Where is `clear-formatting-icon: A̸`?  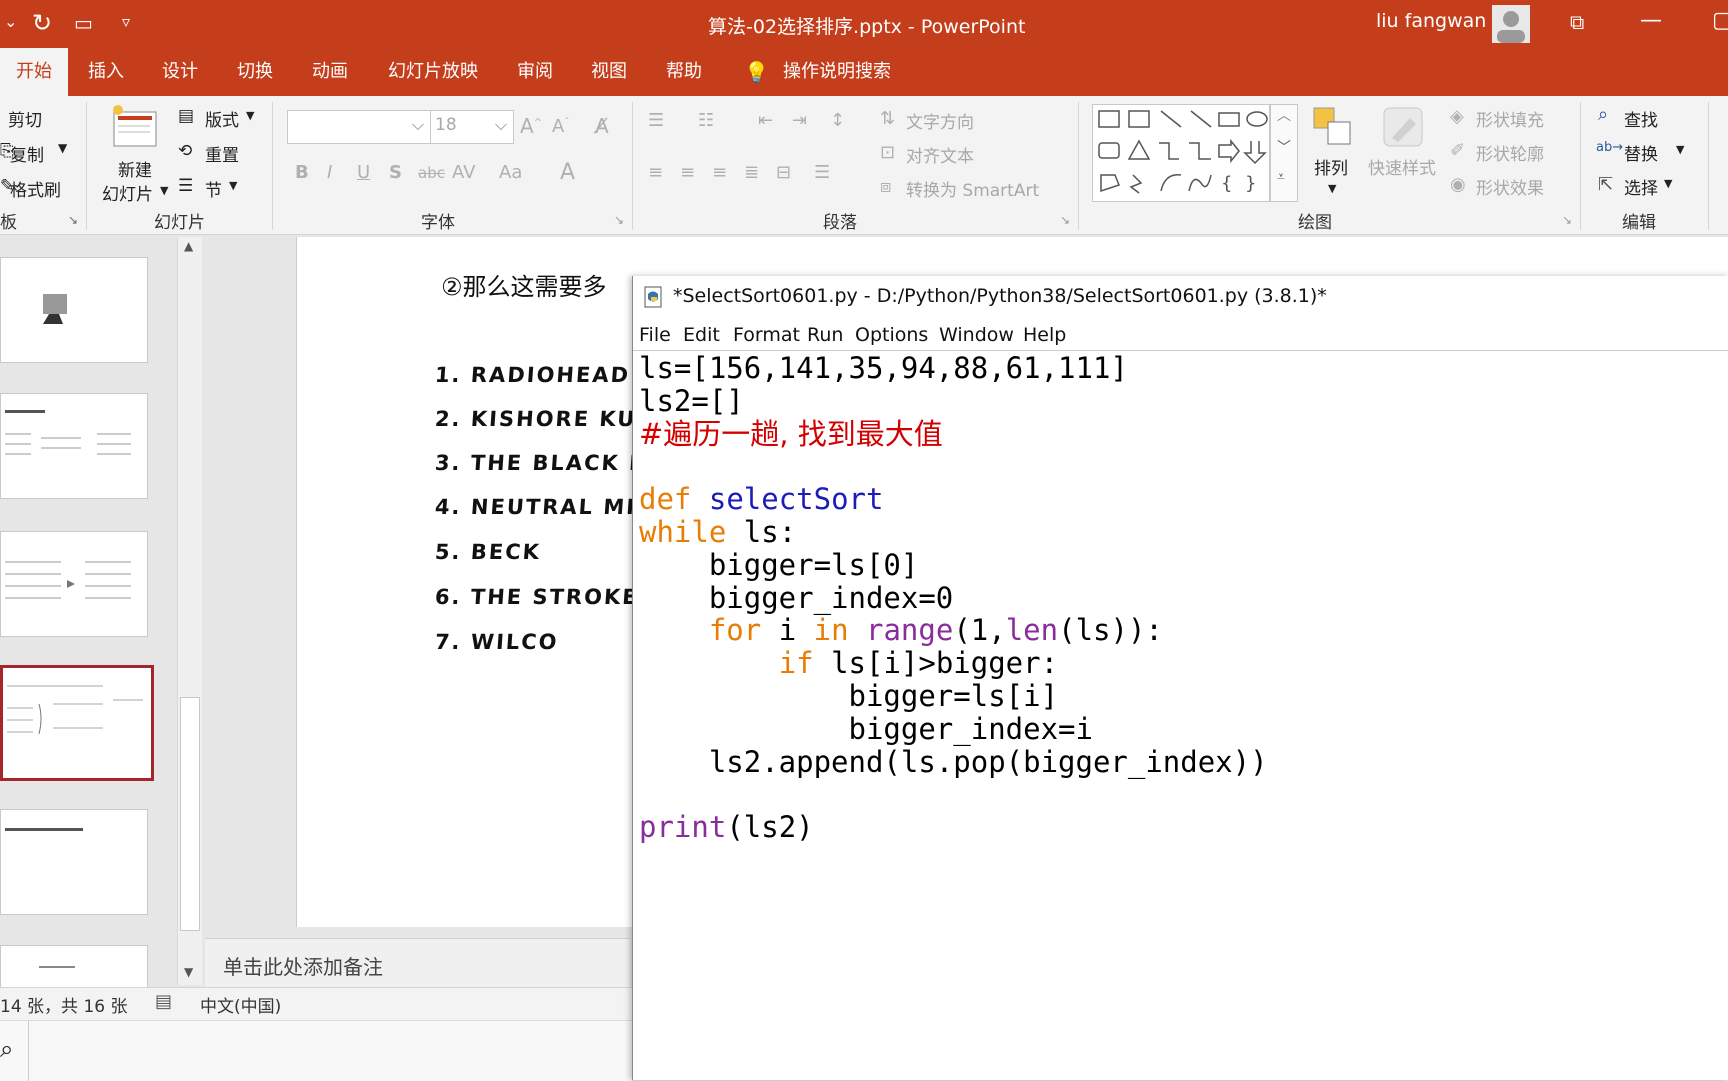 clear-formatting-icon: A̸ is located at coordinates (602, 126).